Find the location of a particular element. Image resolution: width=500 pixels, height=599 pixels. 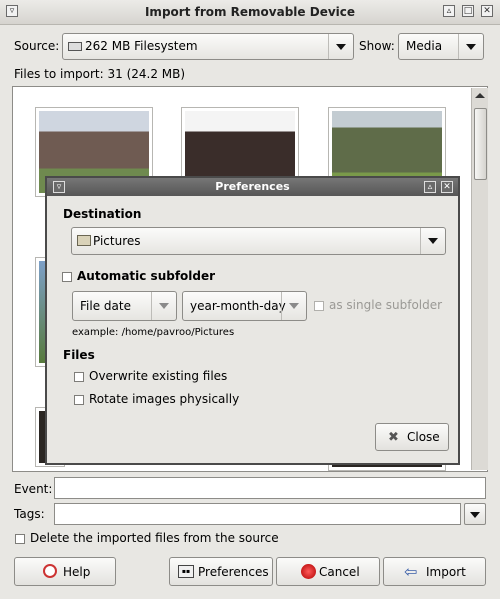

close-button: ✖ Close is located at coordinates (412, 437).